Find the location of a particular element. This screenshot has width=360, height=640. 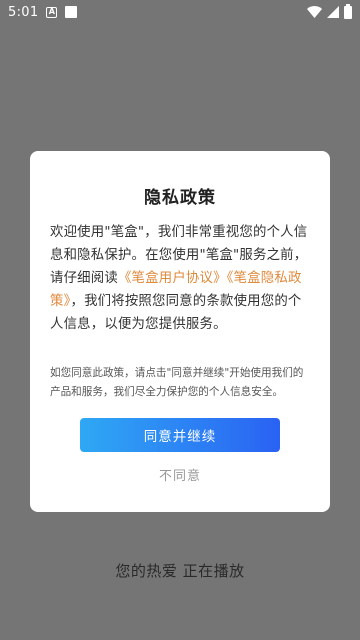

status-bar: 5:01 A is located at coordinates (180, 12).